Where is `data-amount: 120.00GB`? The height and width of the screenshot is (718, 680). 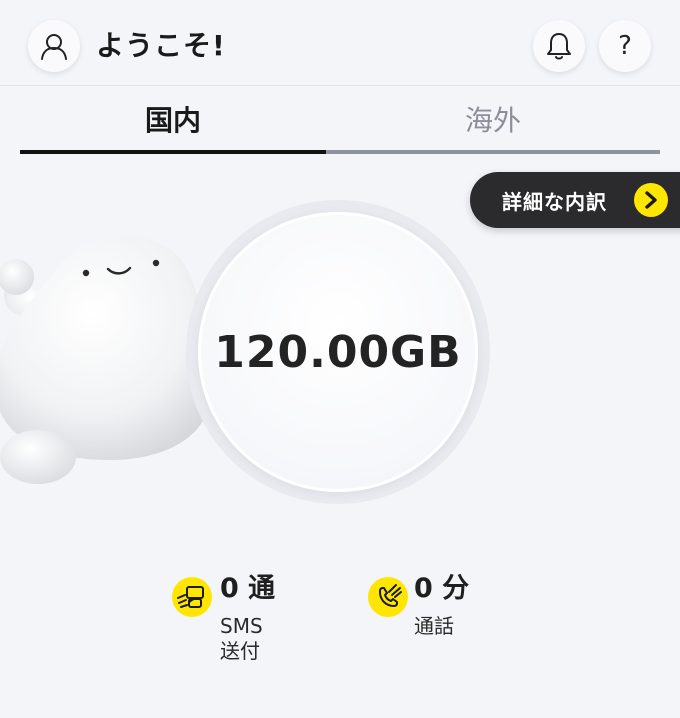 data-amount: 120.00GB is located at coordinates (338, 352).